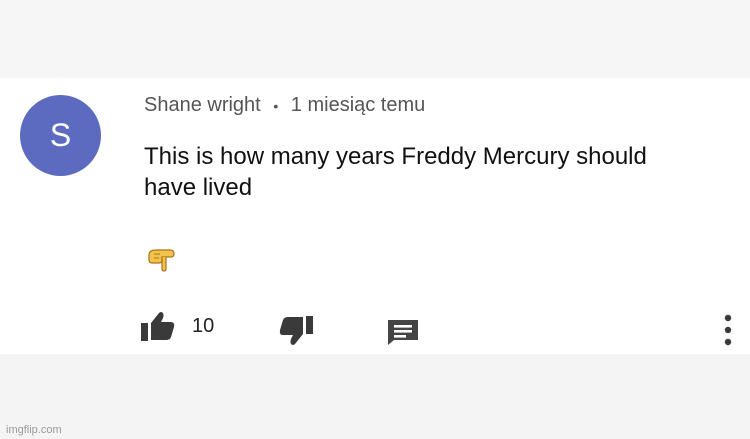 The image size is (750, 439). Describe the element at coordinates (284, 105) in the screenshot. I see `comment-header: Shane wright • 1 miesiąc temu` at that location.